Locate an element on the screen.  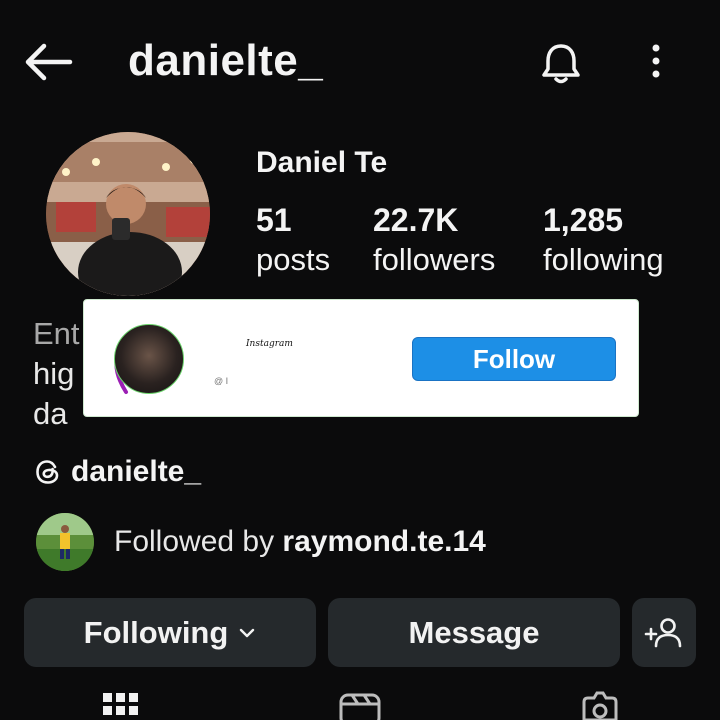
more-options-button is located at coordinates (656, 62).